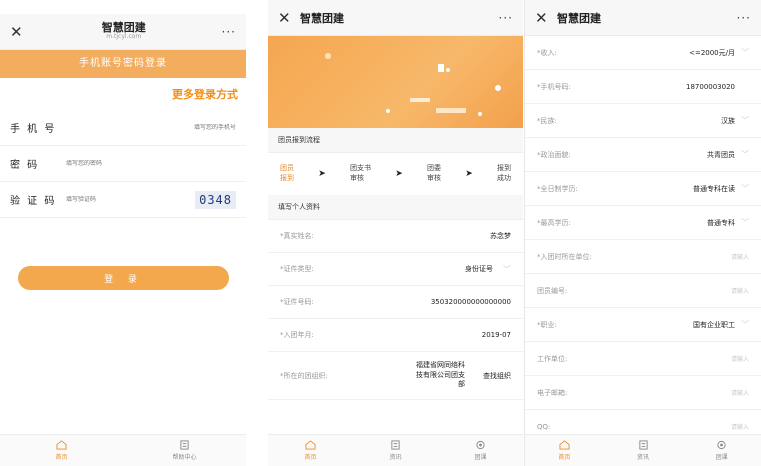 The height and width of the screenshot is (466, 761). Describe the element at coordinates (547, 120) in the screenshot. I see `profile-field-label: *民族:` at that location.